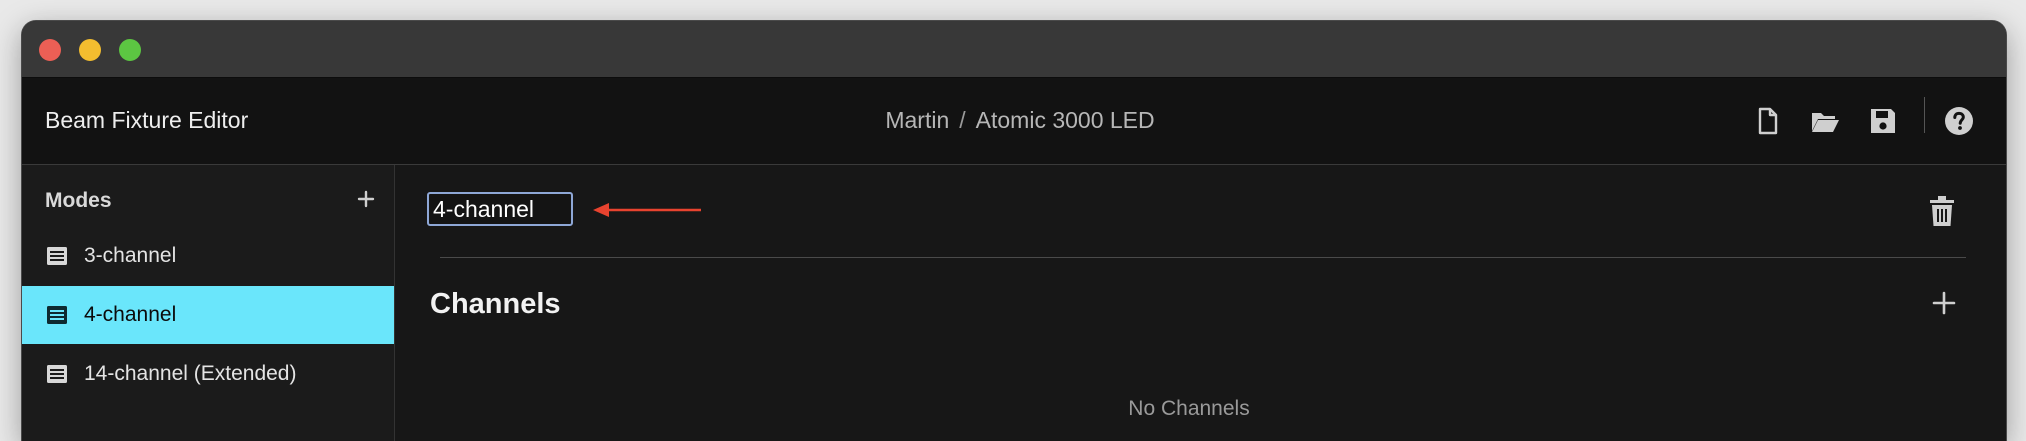 The width and height of the screenshot is (2026, 441). I want to click on mode-item-label: 14-channel (Extended), so click(190, 373).